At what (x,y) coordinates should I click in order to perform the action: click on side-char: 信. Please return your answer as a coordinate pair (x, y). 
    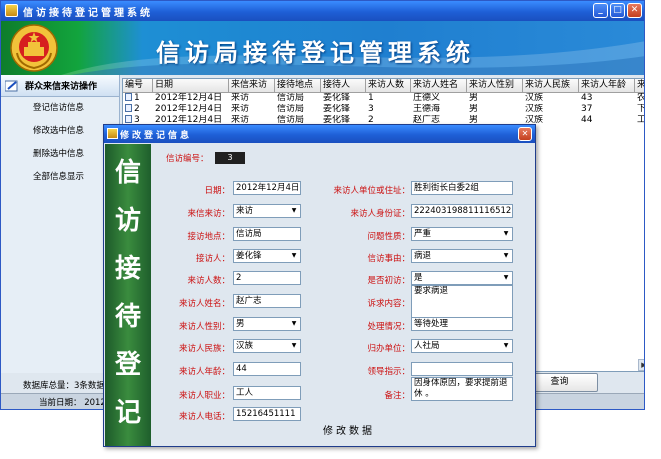
    Looking at the image, I should click on (127, 173).